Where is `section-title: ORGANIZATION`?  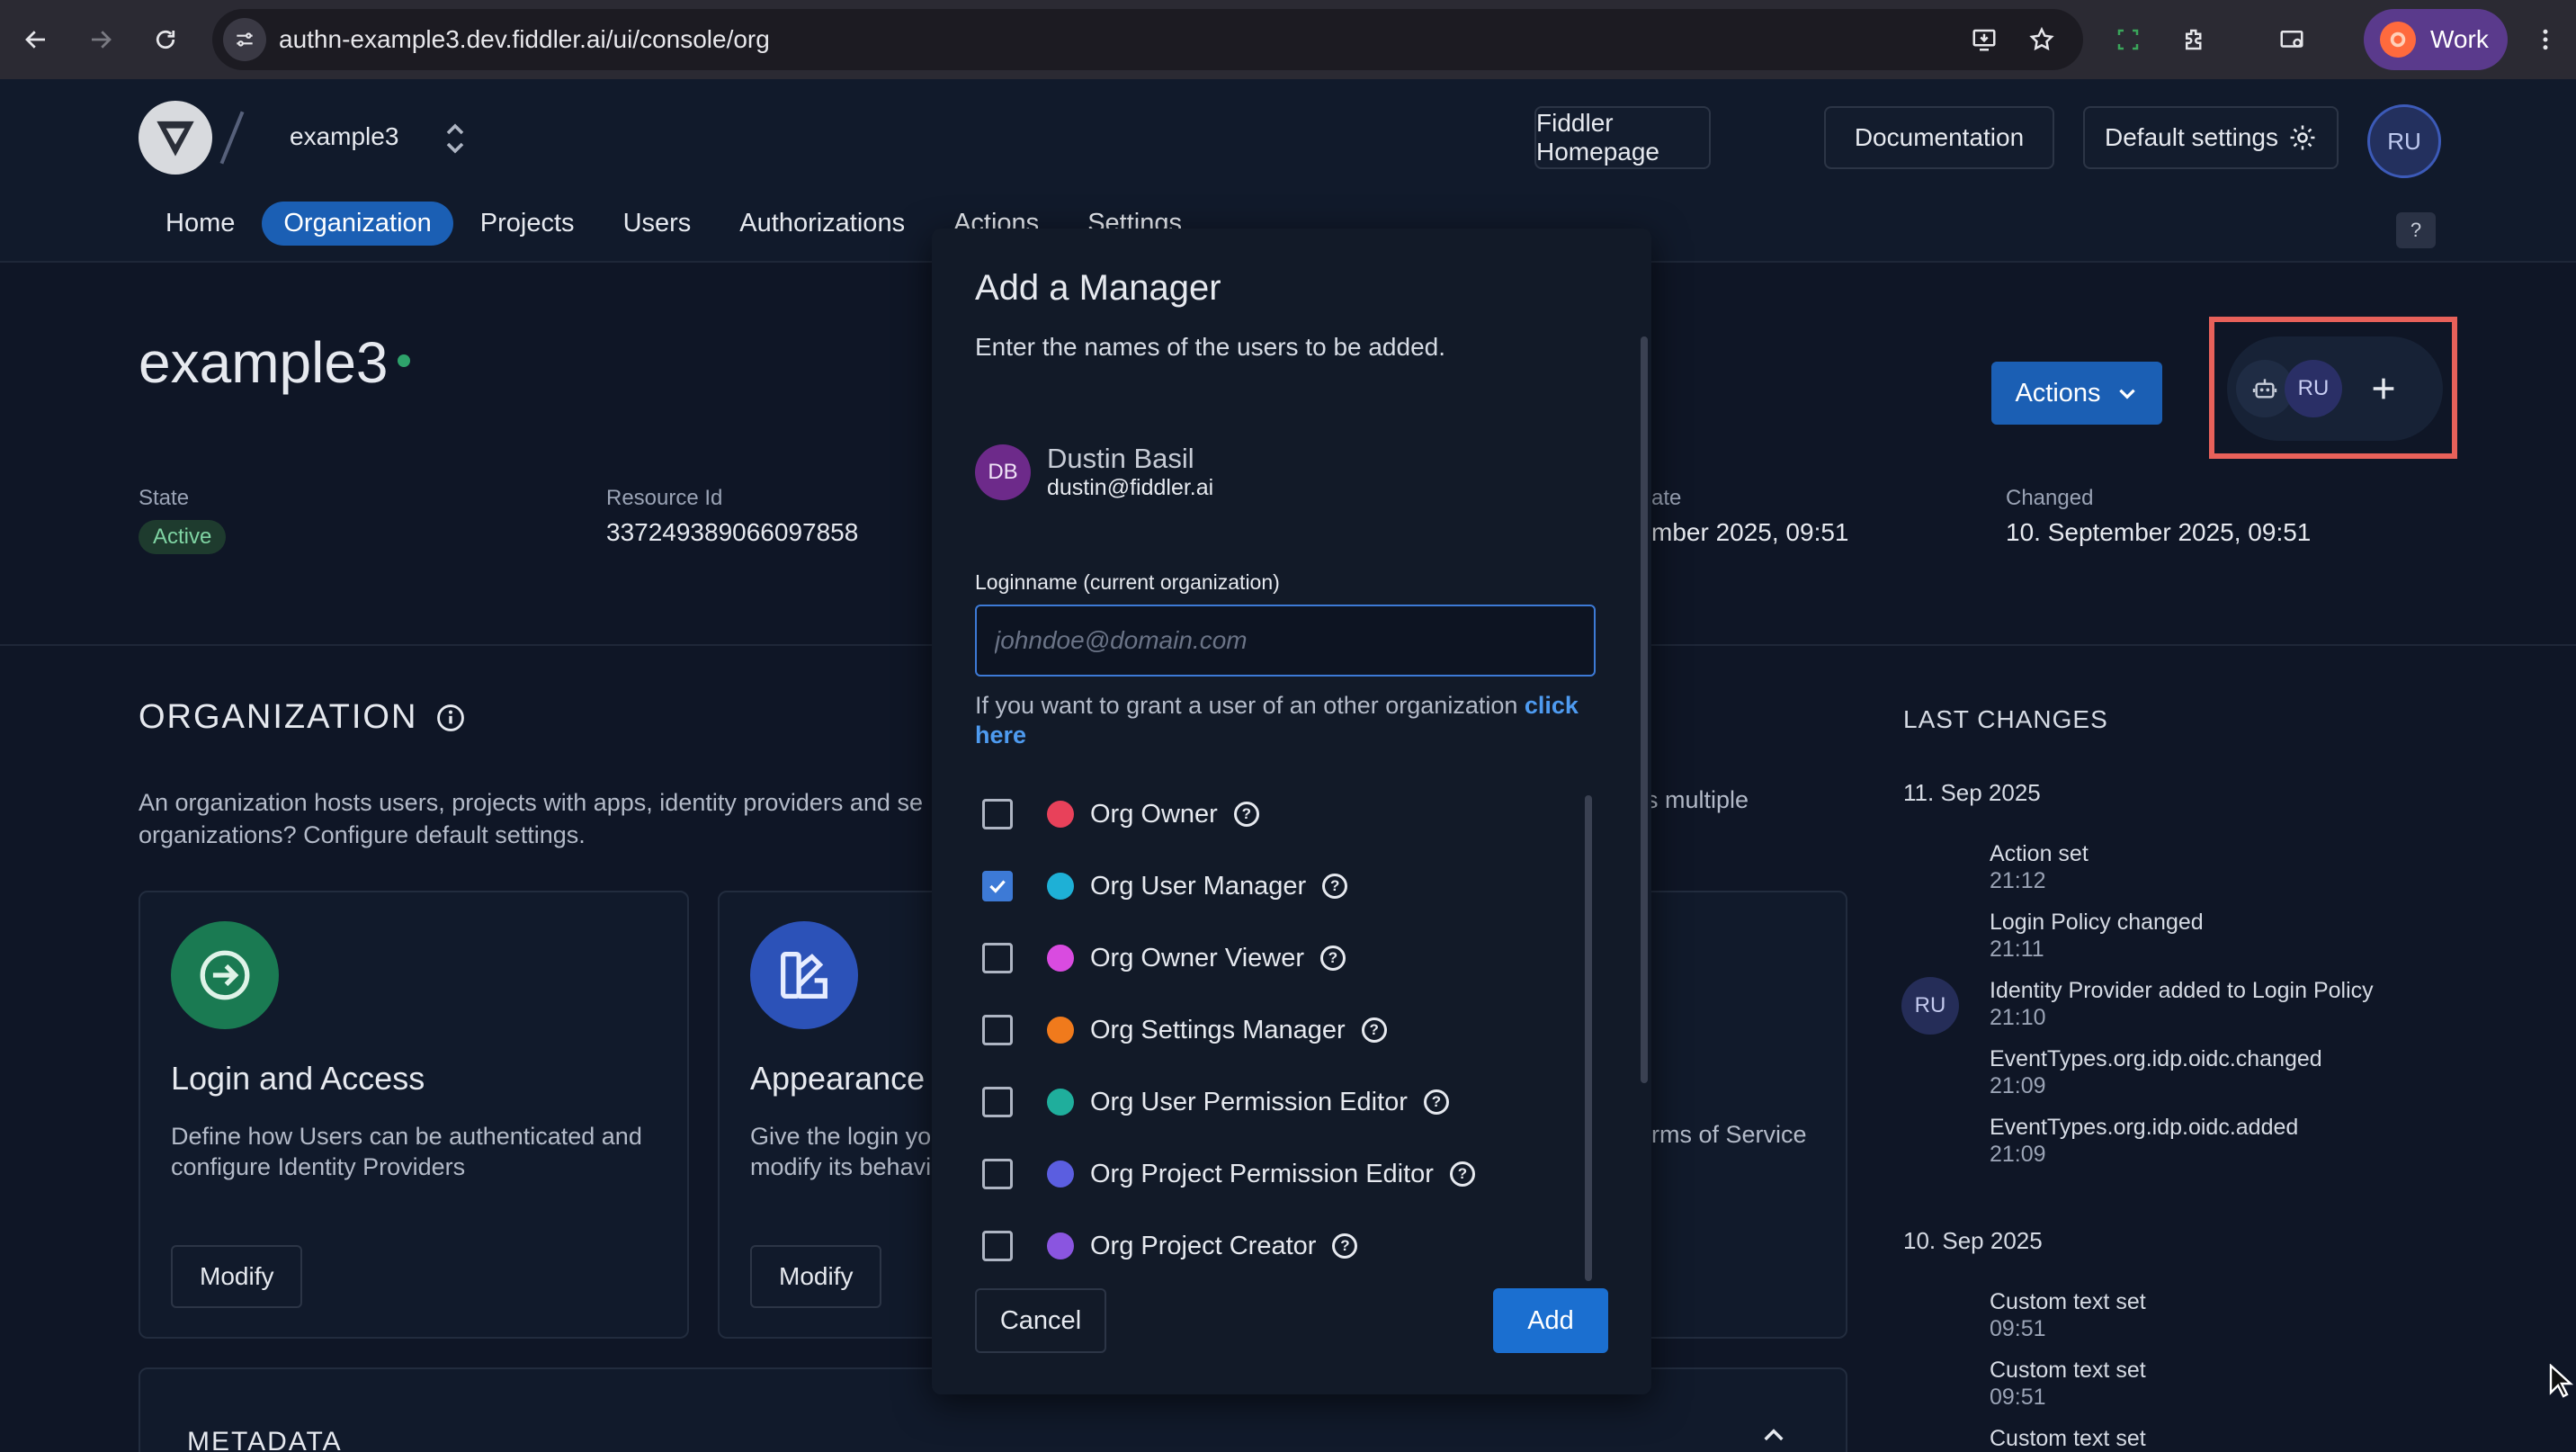
section-title: ORGANIZATION is located at coordinates (302, 717).